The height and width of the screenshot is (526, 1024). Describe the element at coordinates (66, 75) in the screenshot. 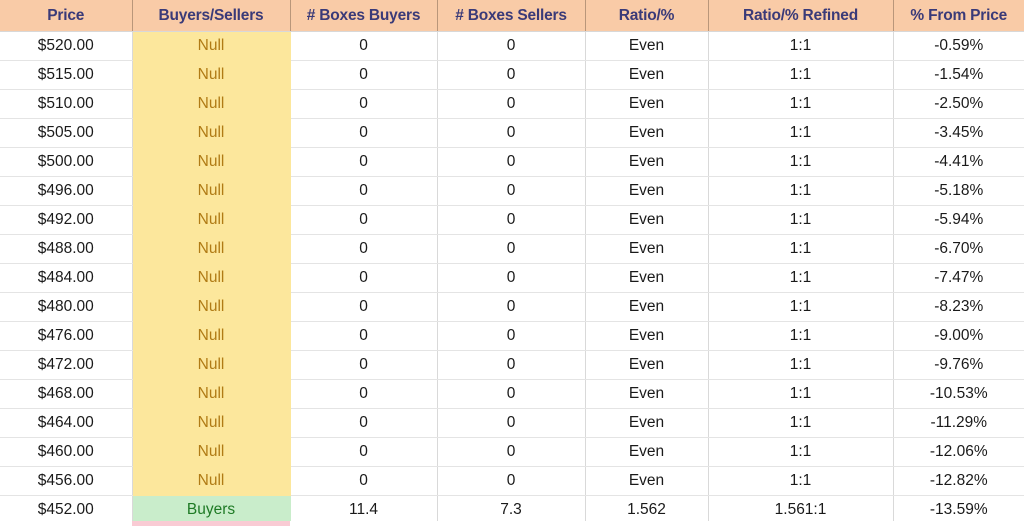

I see `cell-price: $515.00` at that location.